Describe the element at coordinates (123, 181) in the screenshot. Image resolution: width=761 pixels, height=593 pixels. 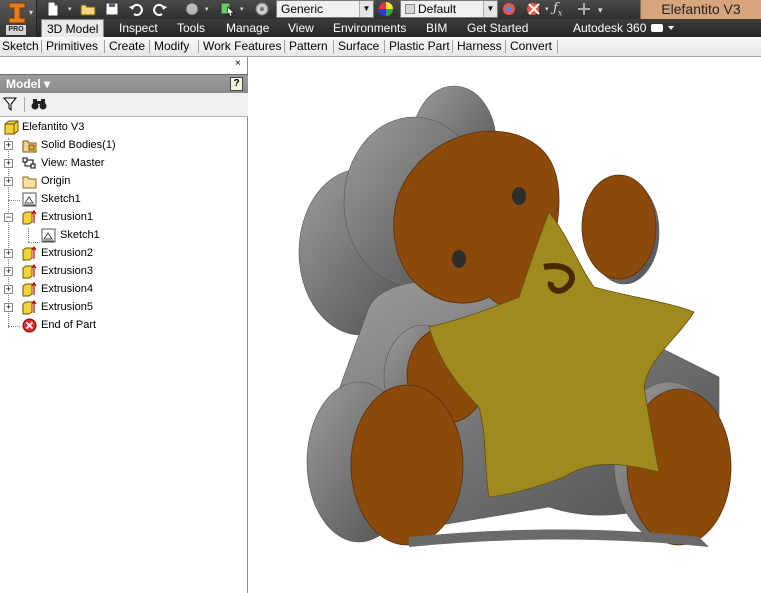
I see `tree-item-origin: + Origin` at that location.